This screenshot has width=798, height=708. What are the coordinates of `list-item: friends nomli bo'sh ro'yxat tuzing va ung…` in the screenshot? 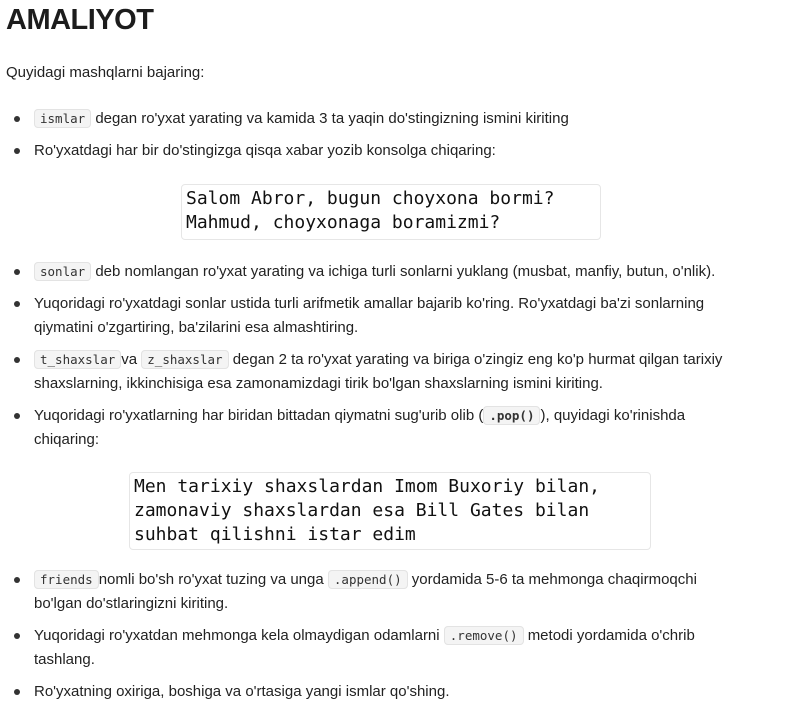 It's located at (399, 592).